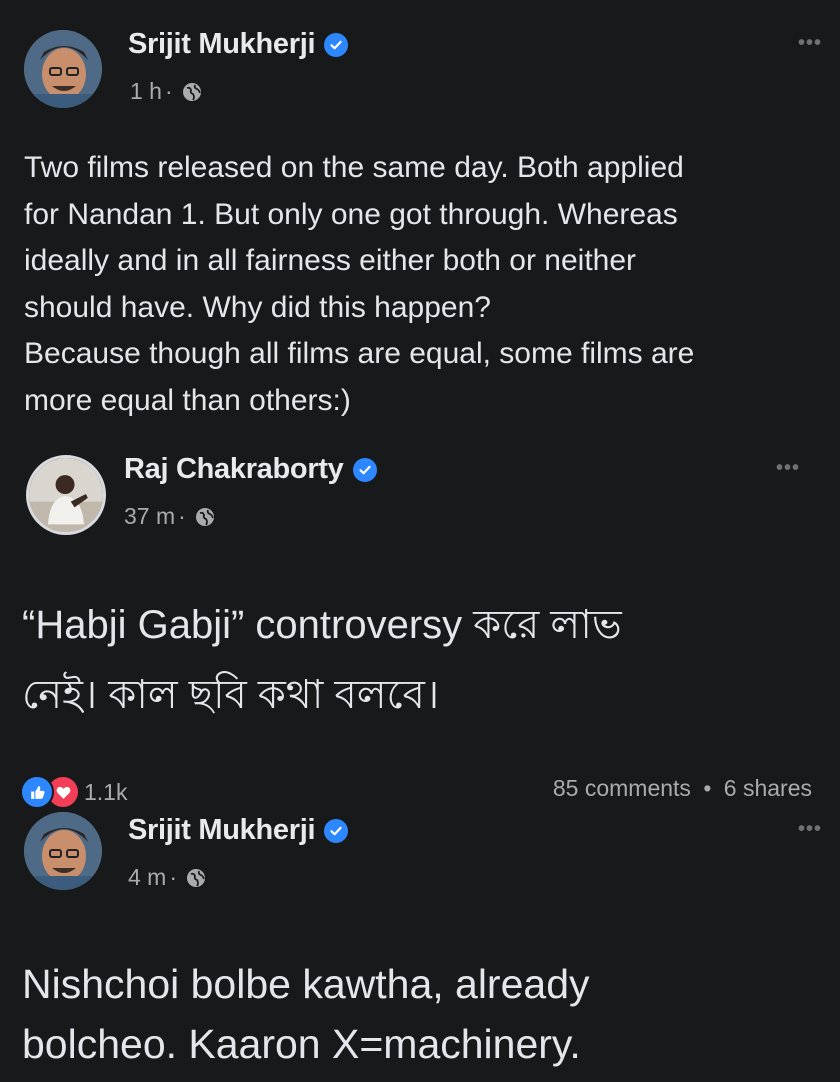 Image resolution: width=840 pixels, height=1082 pixels. I want to click on post-time: 37 m, so click(149, 516).